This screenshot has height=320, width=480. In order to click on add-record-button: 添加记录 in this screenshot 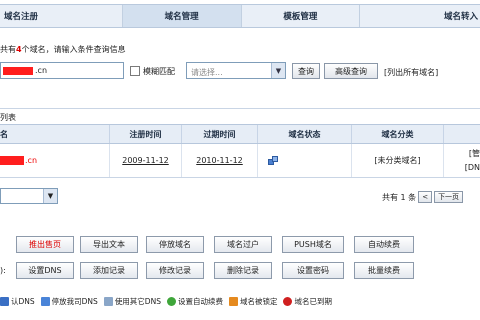, I will do `click(109, 270)`.